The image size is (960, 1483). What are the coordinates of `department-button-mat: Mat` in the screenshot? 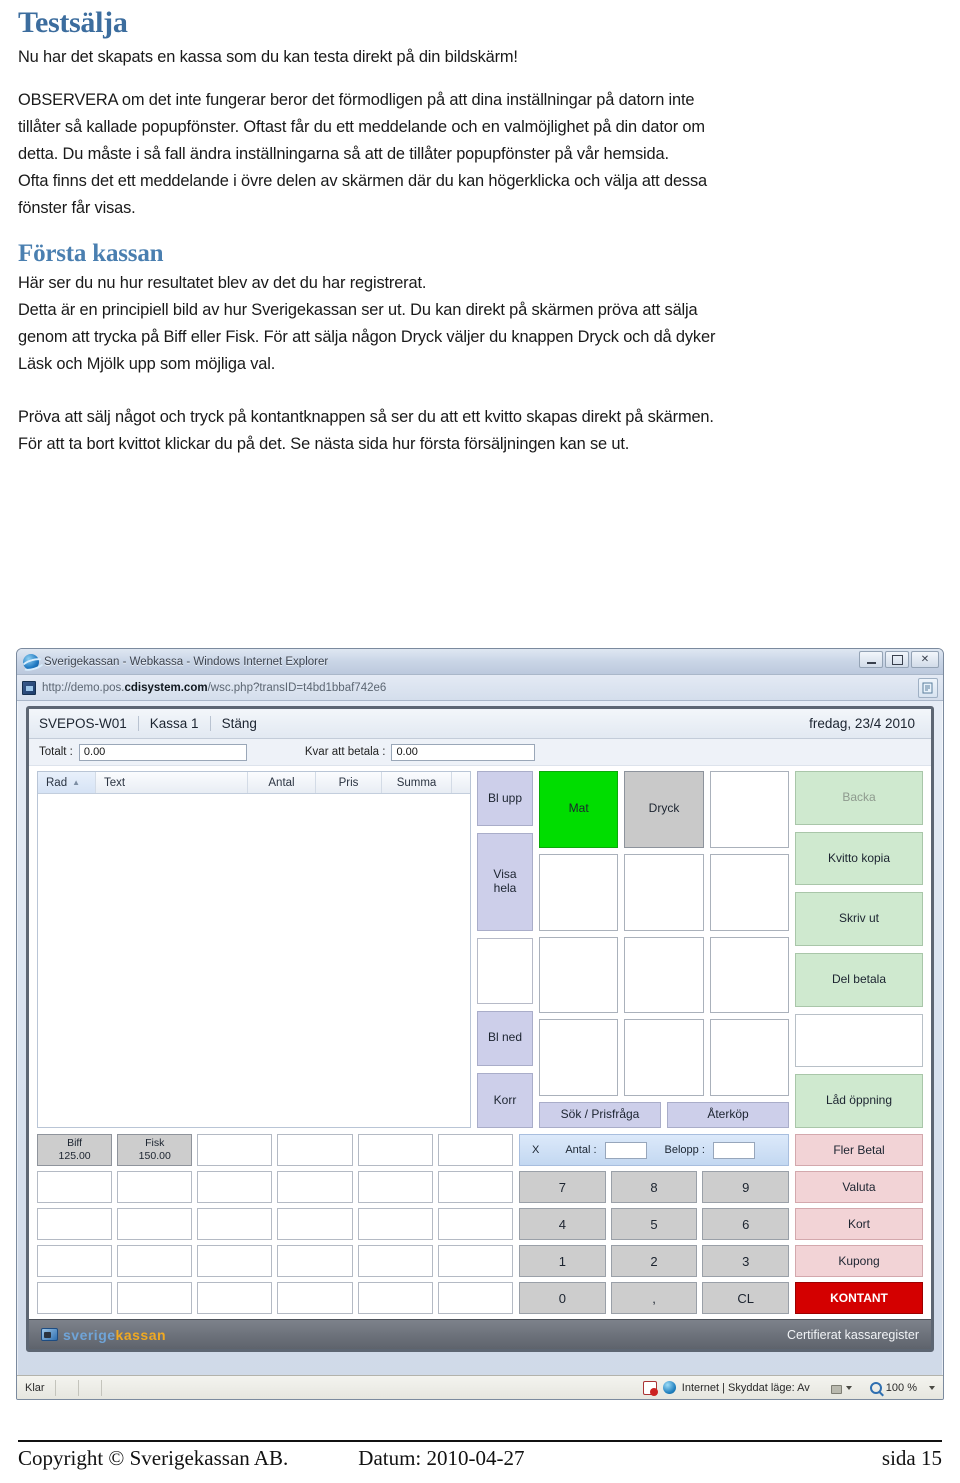 It's located at (579, 809).